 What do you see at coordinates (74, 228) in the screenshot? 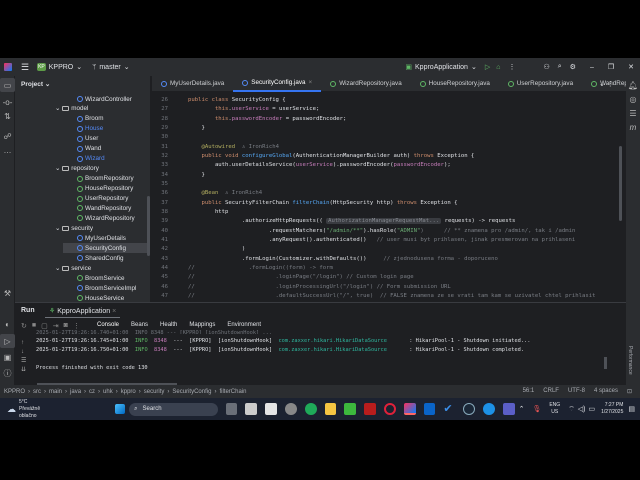
I see `tree-item: ⌄ security` at bounding box center [74, 228].